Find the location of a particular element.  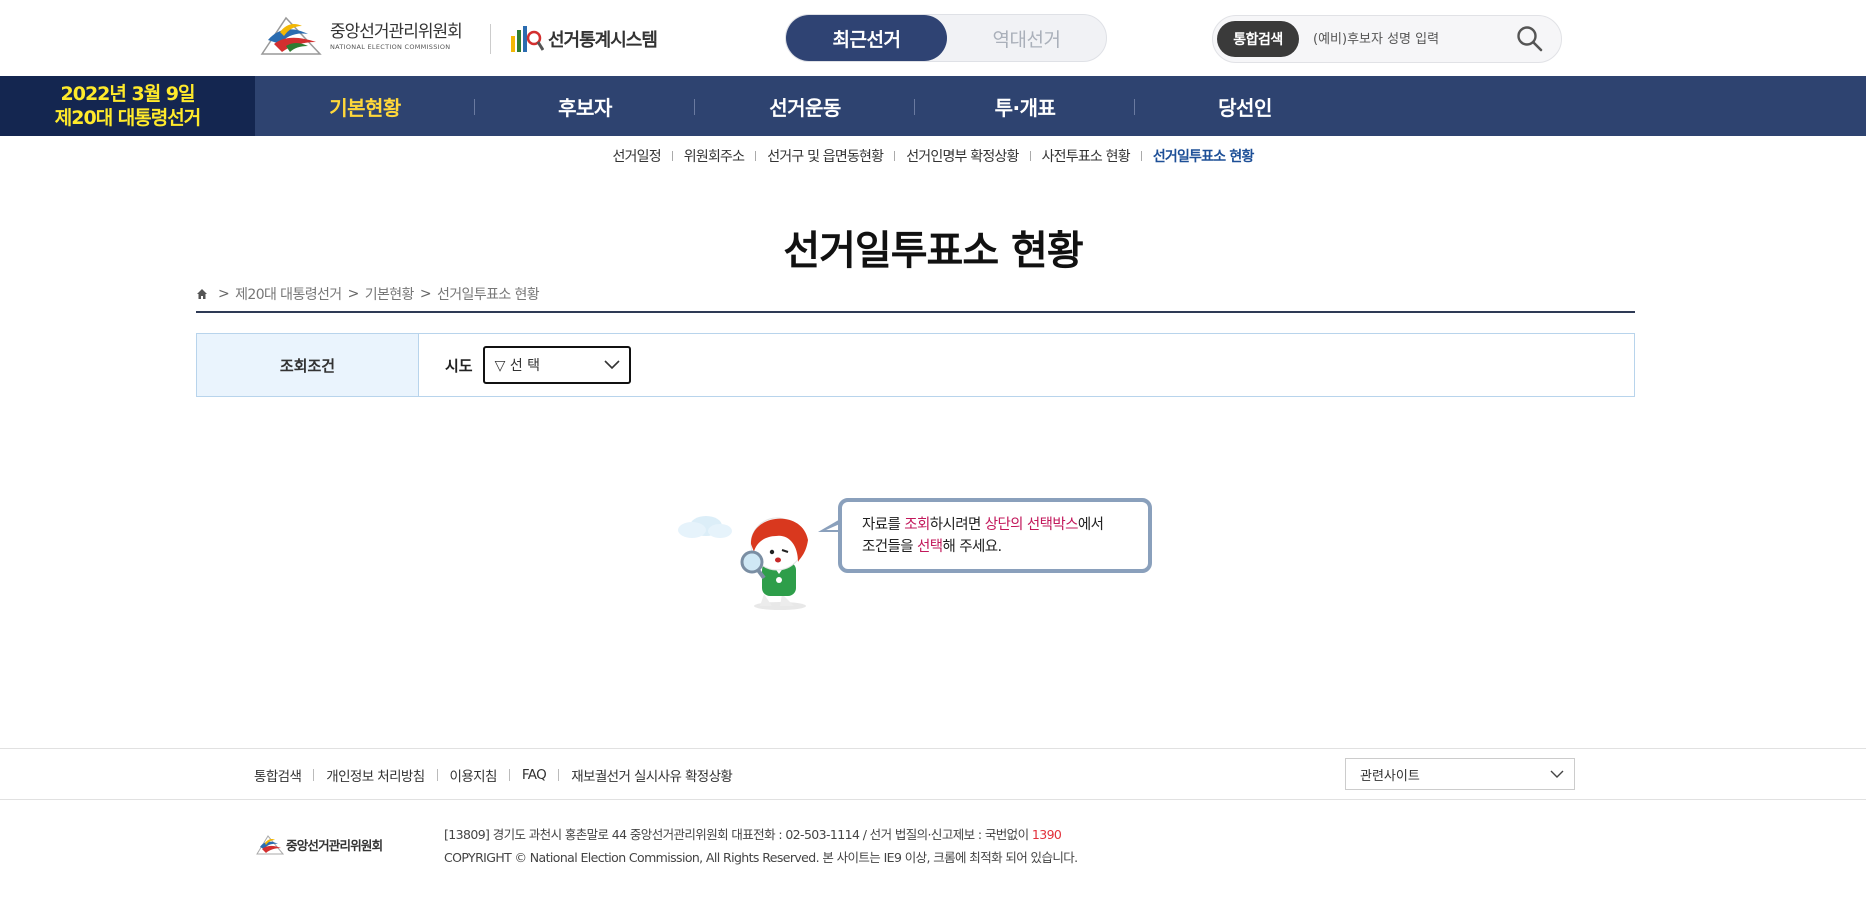

conditions-label: 조회조건 is located at coordinates (308, 365).